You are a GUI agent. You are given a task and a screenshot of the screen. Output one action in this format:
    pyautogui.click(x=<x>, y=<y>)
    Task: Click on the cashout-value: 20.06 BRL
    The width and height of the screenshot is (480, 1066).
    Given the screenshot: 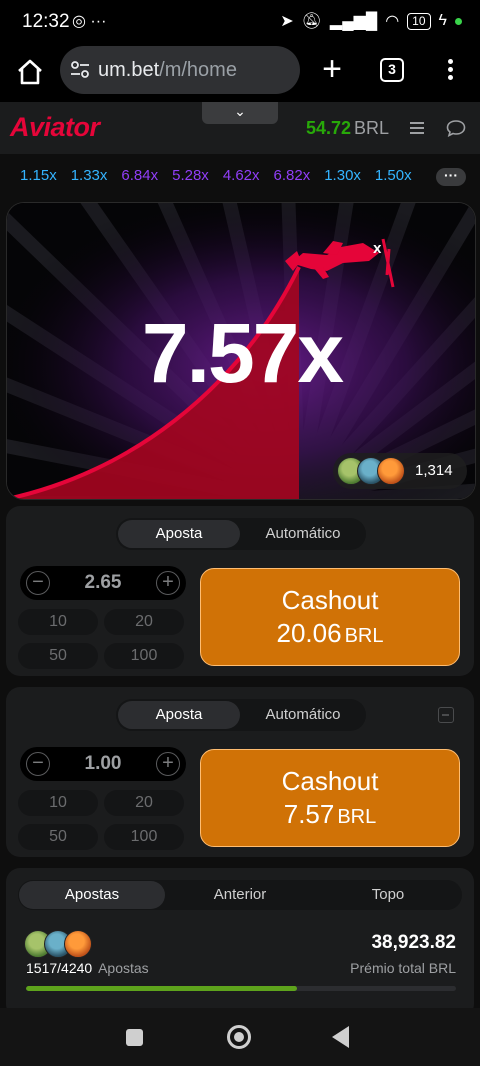 What is the action you would take?
    pyautogui.click(x=330, y=633)
    